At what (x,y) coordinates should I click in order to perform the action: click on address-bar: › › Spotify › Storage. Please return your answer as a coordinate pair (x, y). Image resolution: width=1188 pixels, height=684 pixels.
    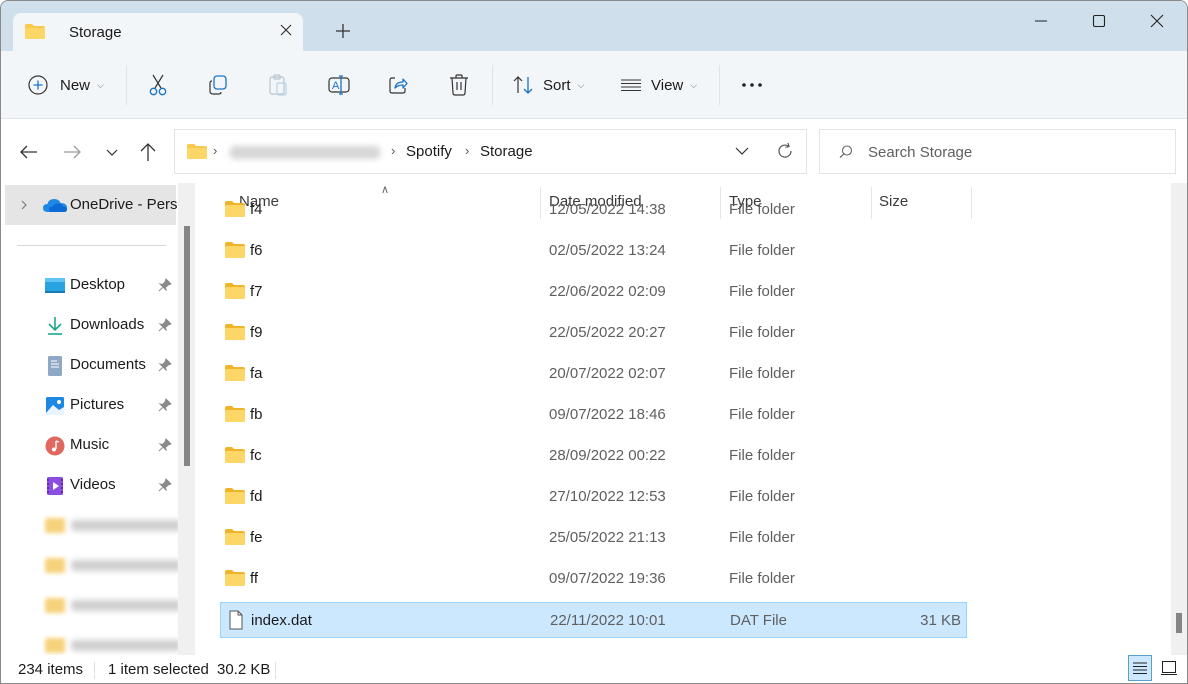
    Looking at the image, I should click on (490, 151).